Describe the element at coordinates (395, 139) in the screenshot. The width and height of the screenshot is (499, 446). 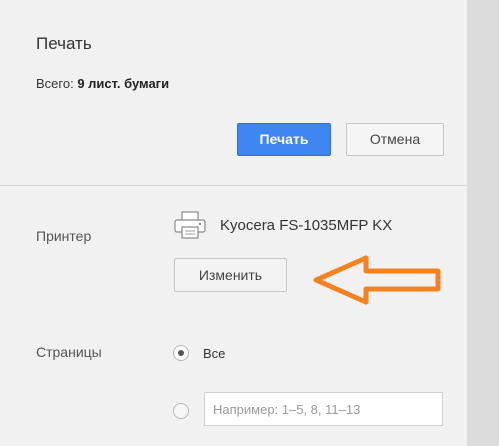
I see `cancel-button: Отмена` at that location.